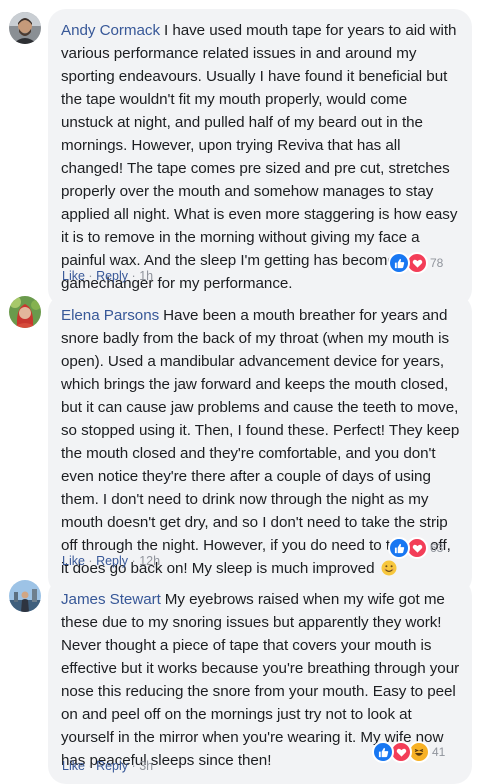 This screenshot has width=481, height=784. I want to click on comment-actions: Like · Reply · 12h, so click(111, 561).